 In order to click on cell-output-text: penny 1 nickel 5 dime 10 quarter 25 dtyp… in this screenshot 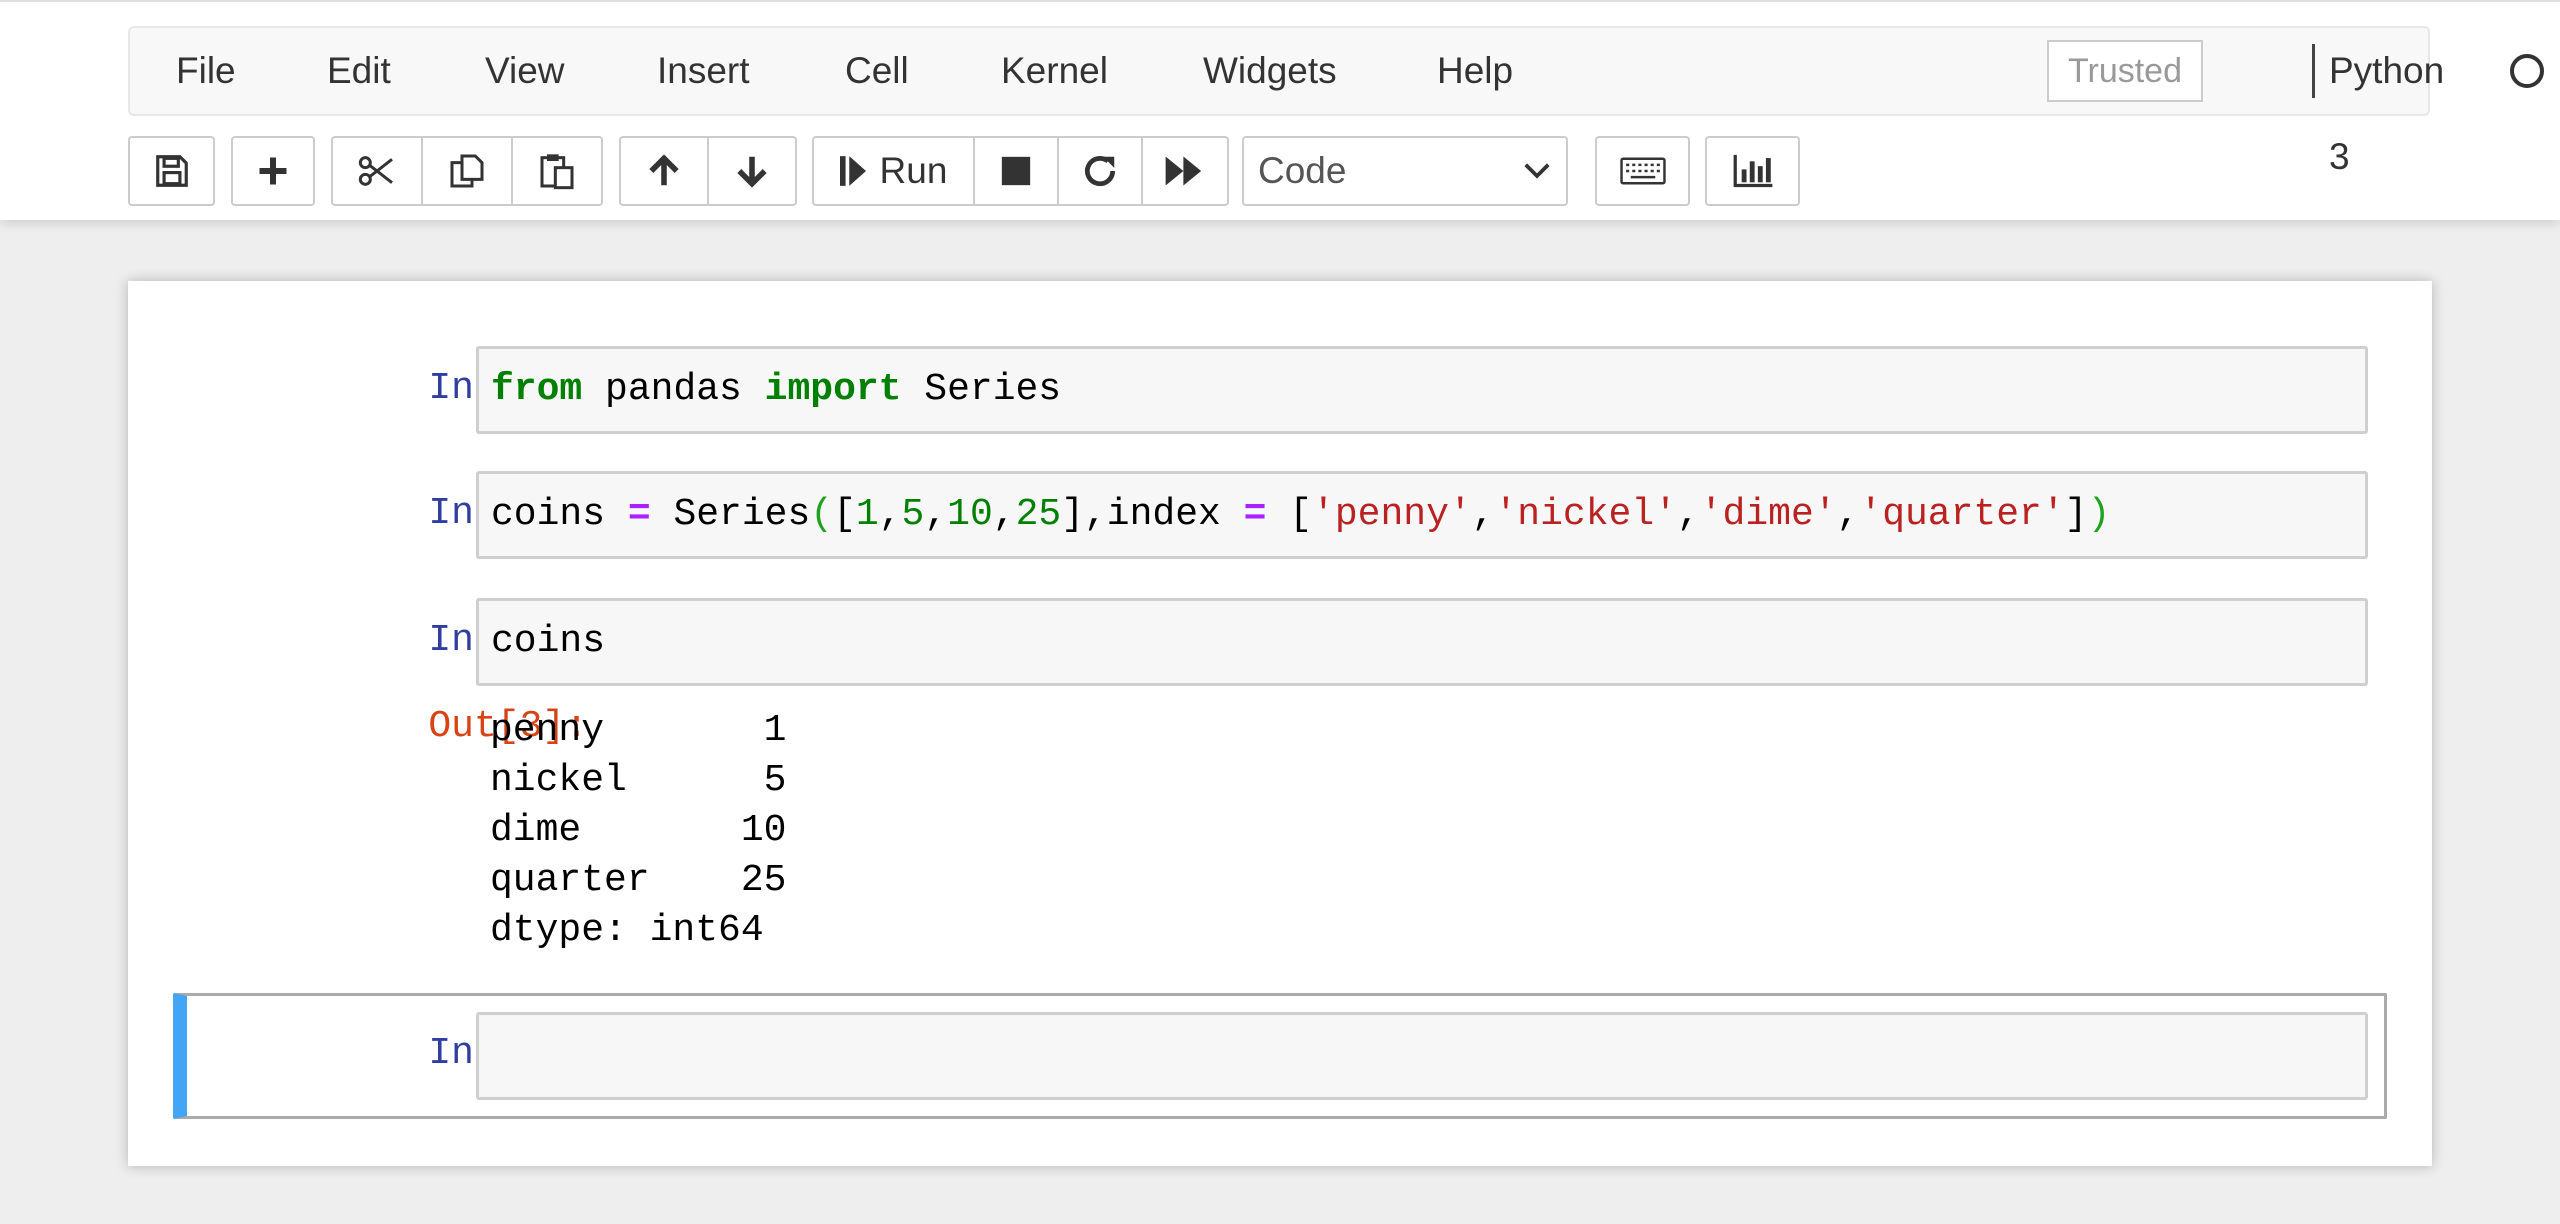, I will do `click(638, 830)`.